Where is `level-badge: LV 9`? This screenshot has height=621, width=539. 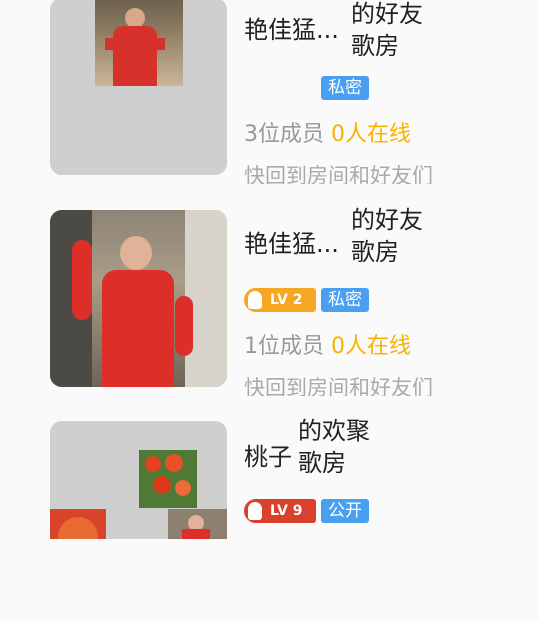
level-badge: LV 9 is located at coordinates (280, 511).